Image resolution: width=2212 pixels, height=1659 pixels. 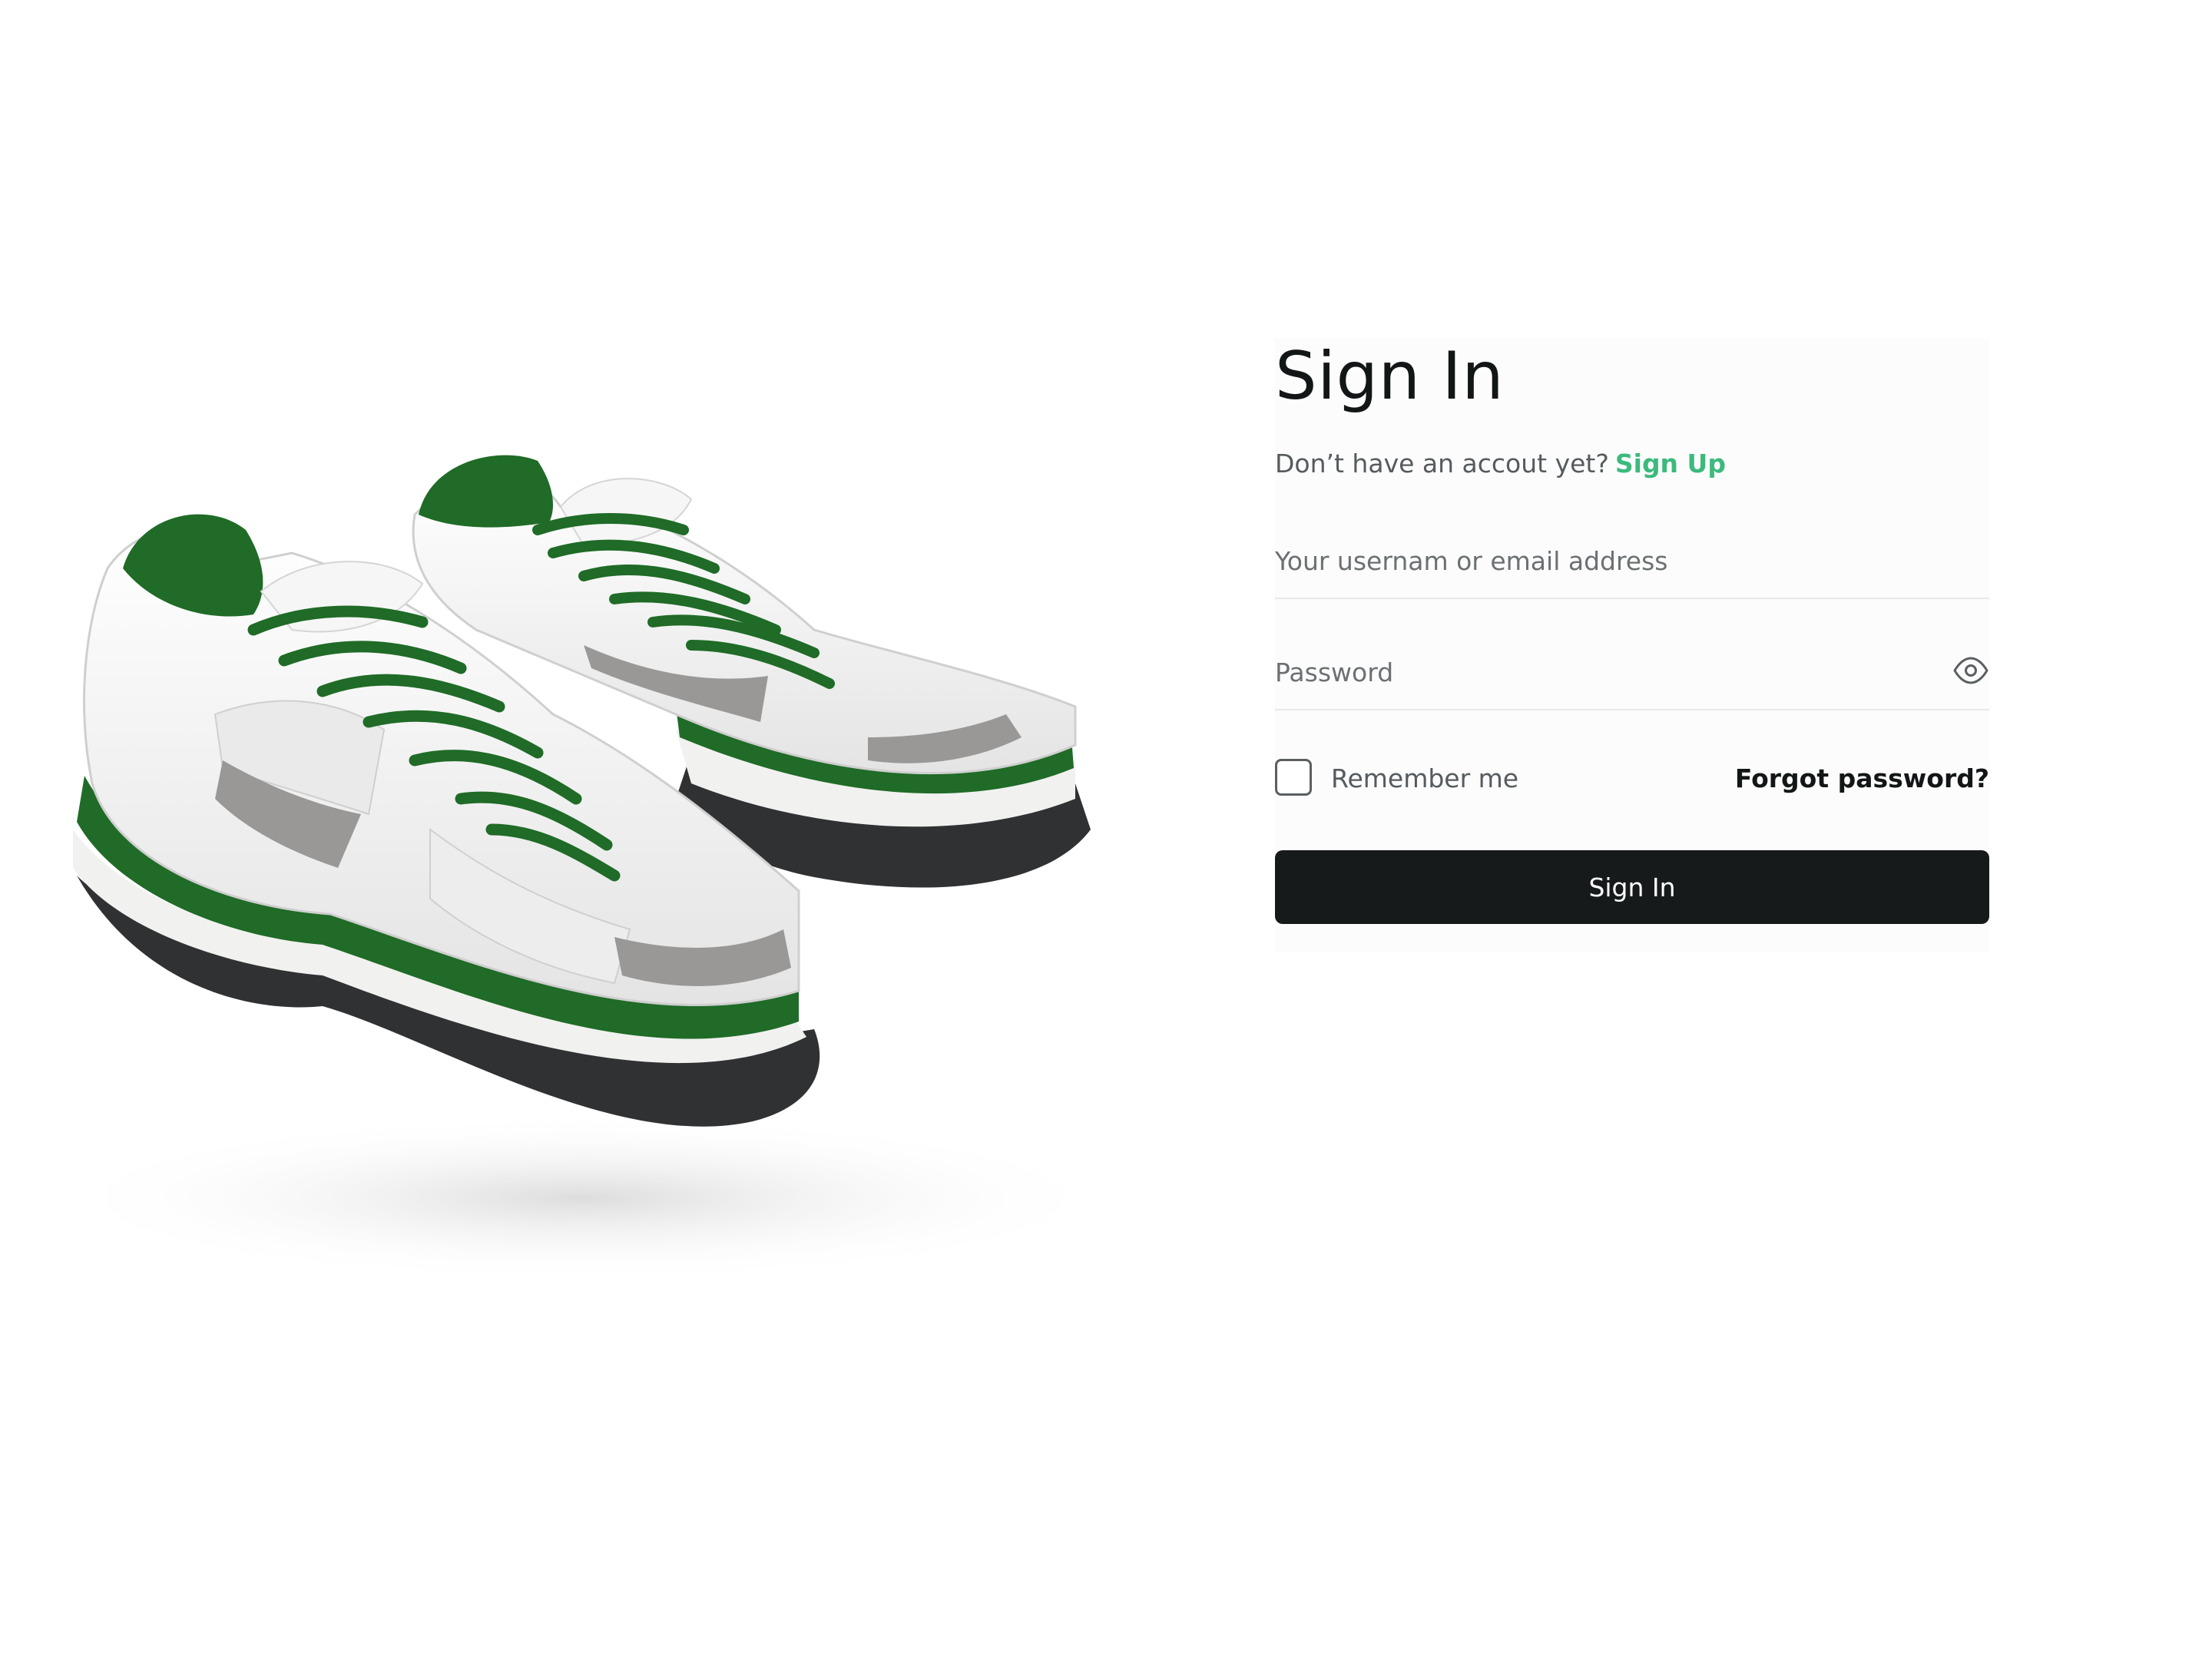 I want to click on form-options: Remember me Forgot password?, so click(x=1632, y=779).